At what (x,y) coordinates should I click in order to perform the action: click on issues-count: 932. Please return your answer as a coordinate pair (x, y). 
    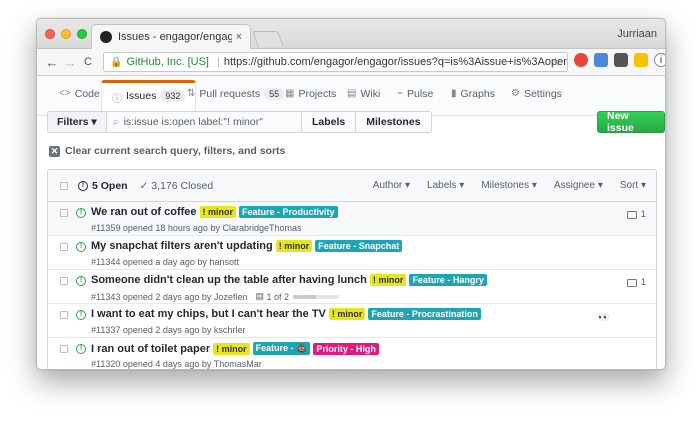
    Looking at the image, I should click on (173, 96).